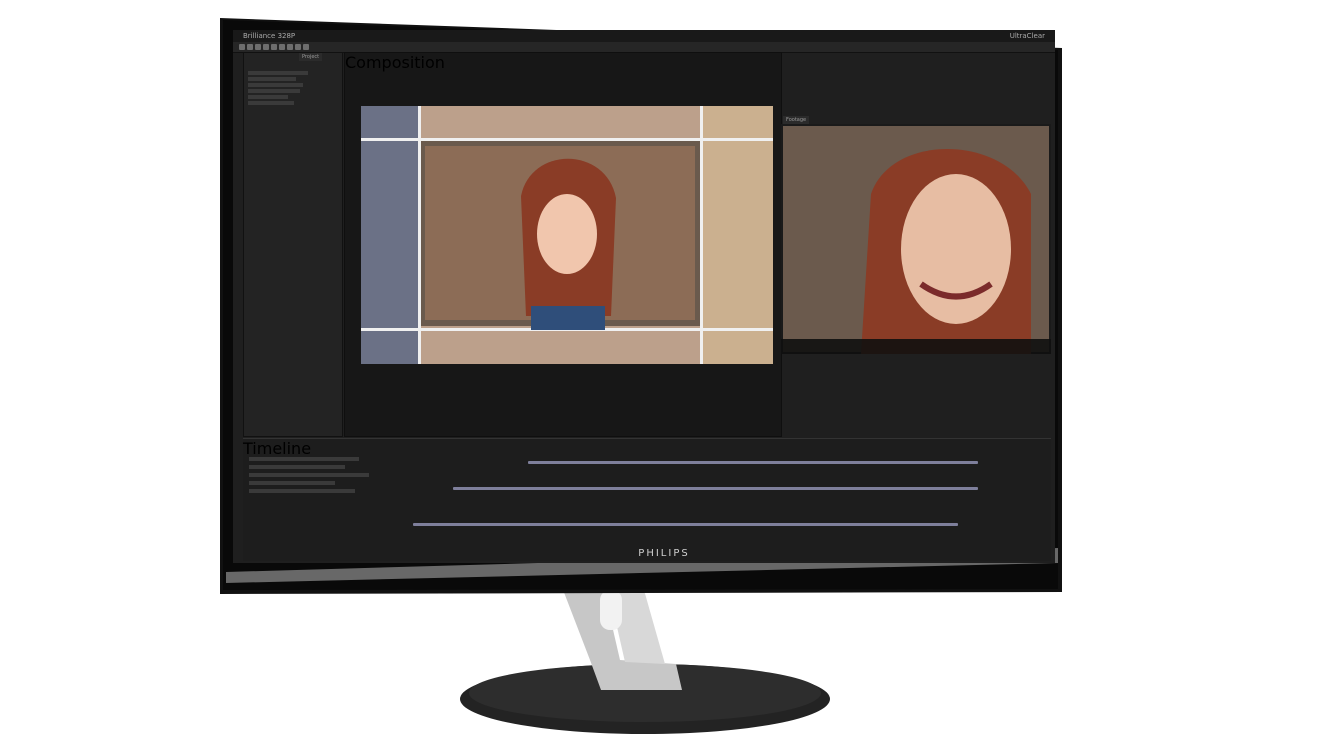  What do you see at coordinates (1027, 36) in the screenshot?
I see `corner-label: UltraClear` at bounding box center [1027, 36].